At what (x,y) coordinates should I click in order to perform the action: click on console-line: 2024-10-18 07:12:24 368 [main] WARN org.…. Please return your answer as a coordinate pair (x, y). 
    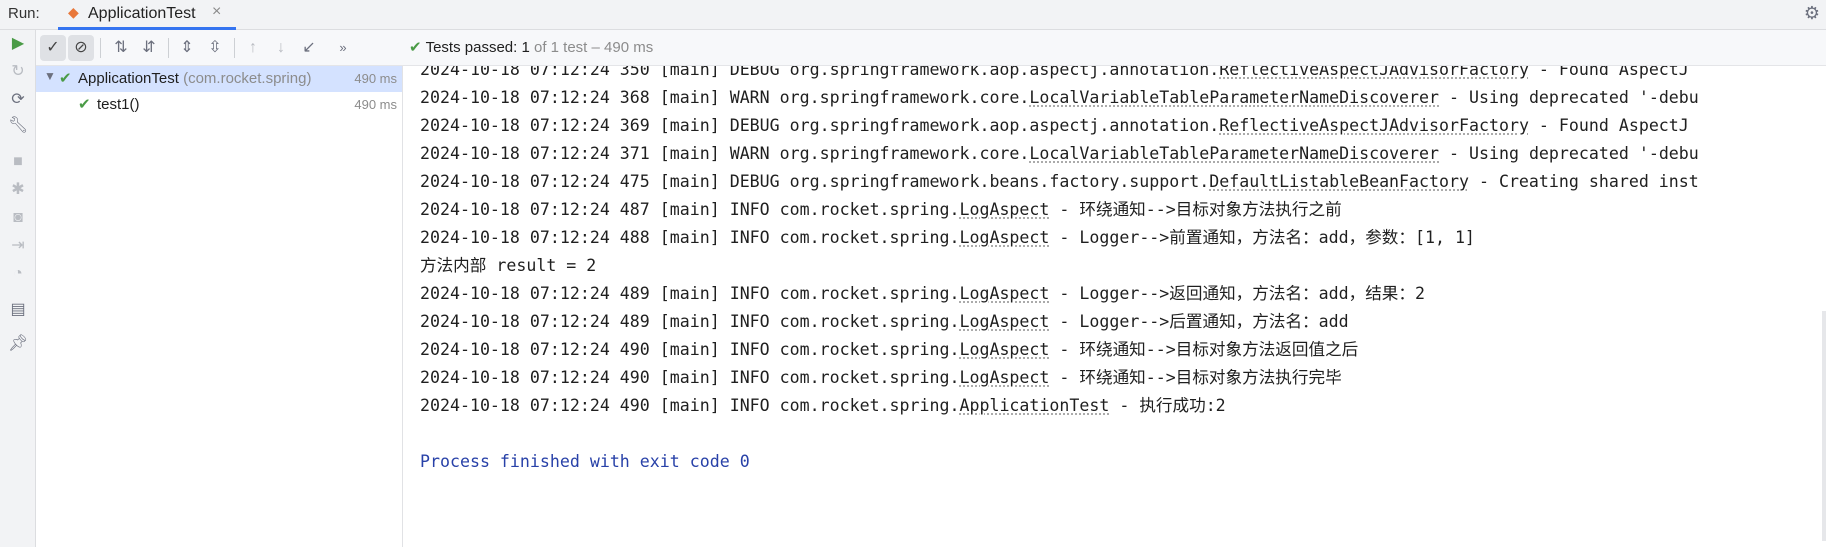
    Looking at the image, I should click on (1059, 97).